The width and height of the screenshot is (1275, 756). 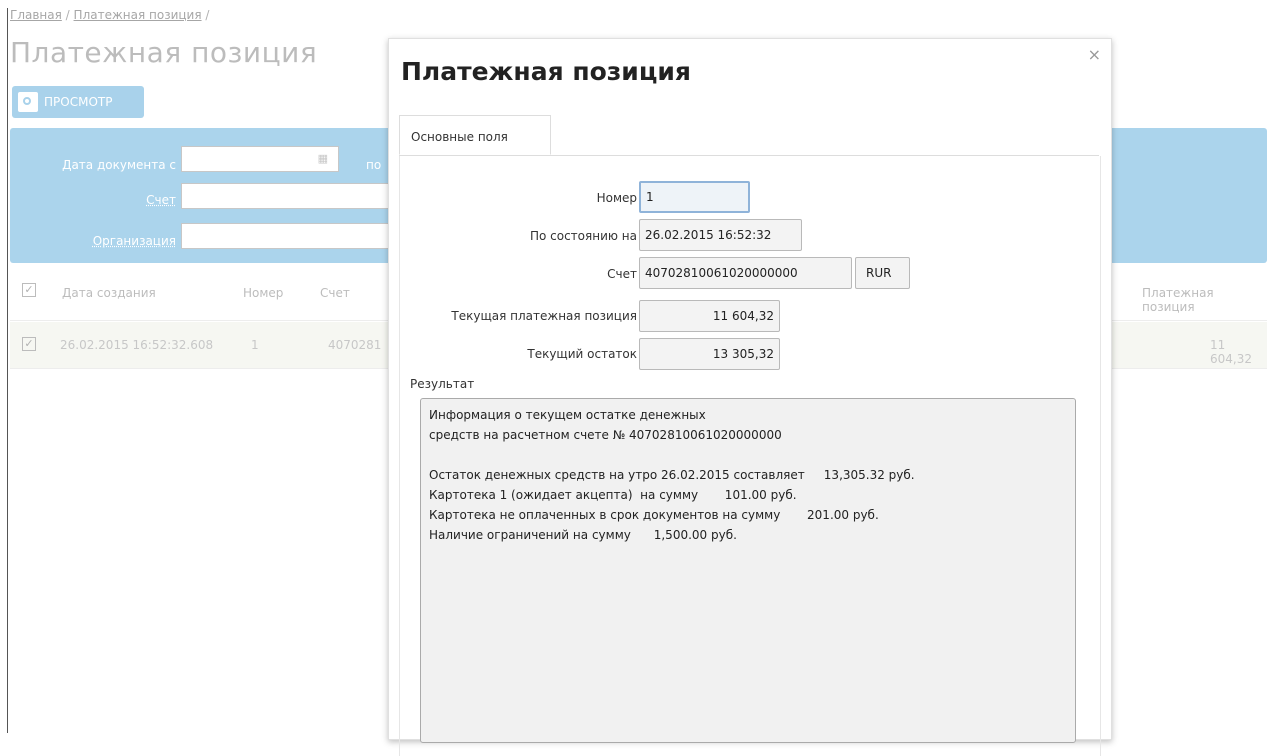 I want to click on current-position-field: 11 604,32, so click(x=709, y=316).